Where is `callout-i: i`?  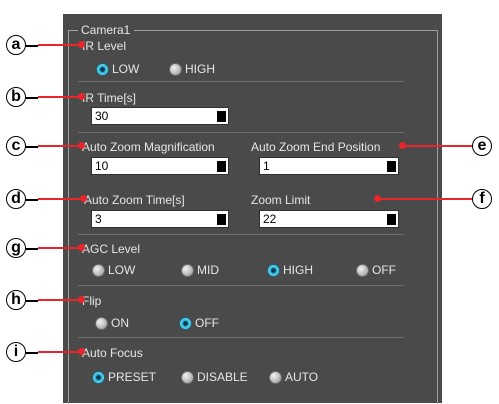
callout-i: i is located at coordinates (16, 352).